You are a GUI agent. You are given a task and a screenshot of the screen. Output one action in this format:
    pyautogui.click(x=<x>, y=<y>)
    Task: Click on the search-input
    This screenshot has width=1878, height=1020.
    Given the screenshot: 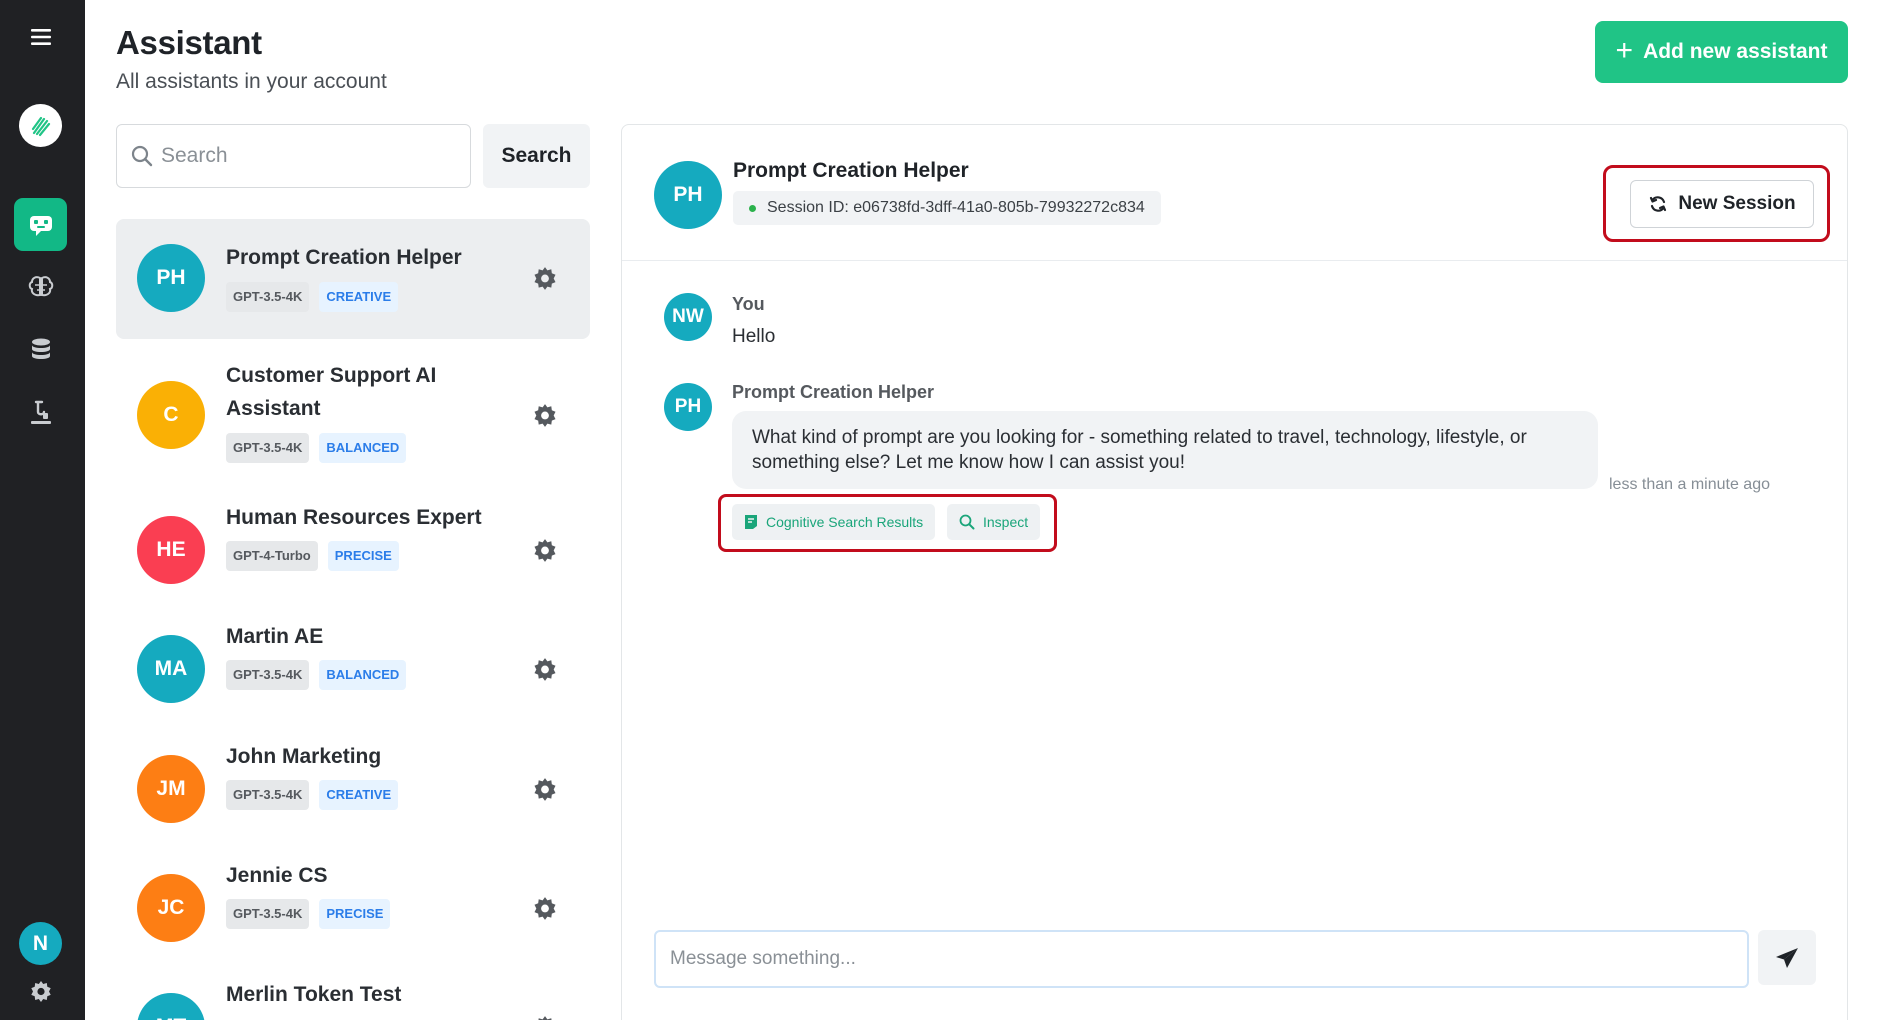 What is the action you would take?
    pyautogui.click(x=306, y=156)
    